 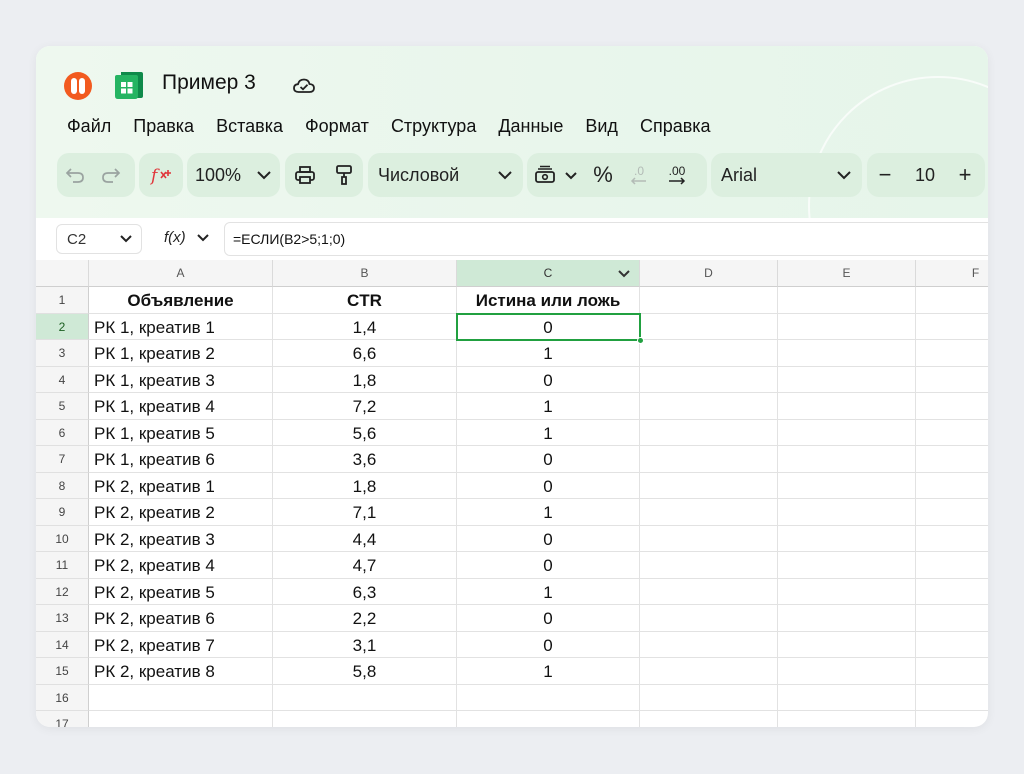 What do you see at coordinates (62, 512) in the screenshot?
I see `row-header-9: 9` at bounding box center [62, 512].